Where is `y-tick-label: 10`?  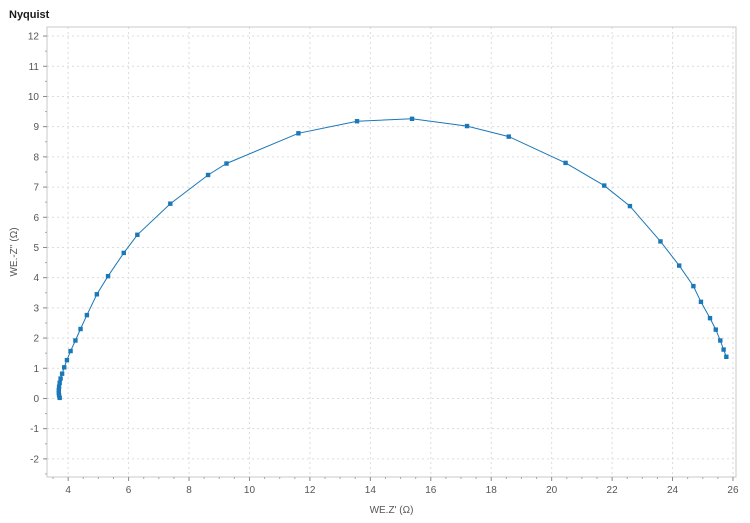
y-tick-label: 10 is located at coordinates (34, 97).